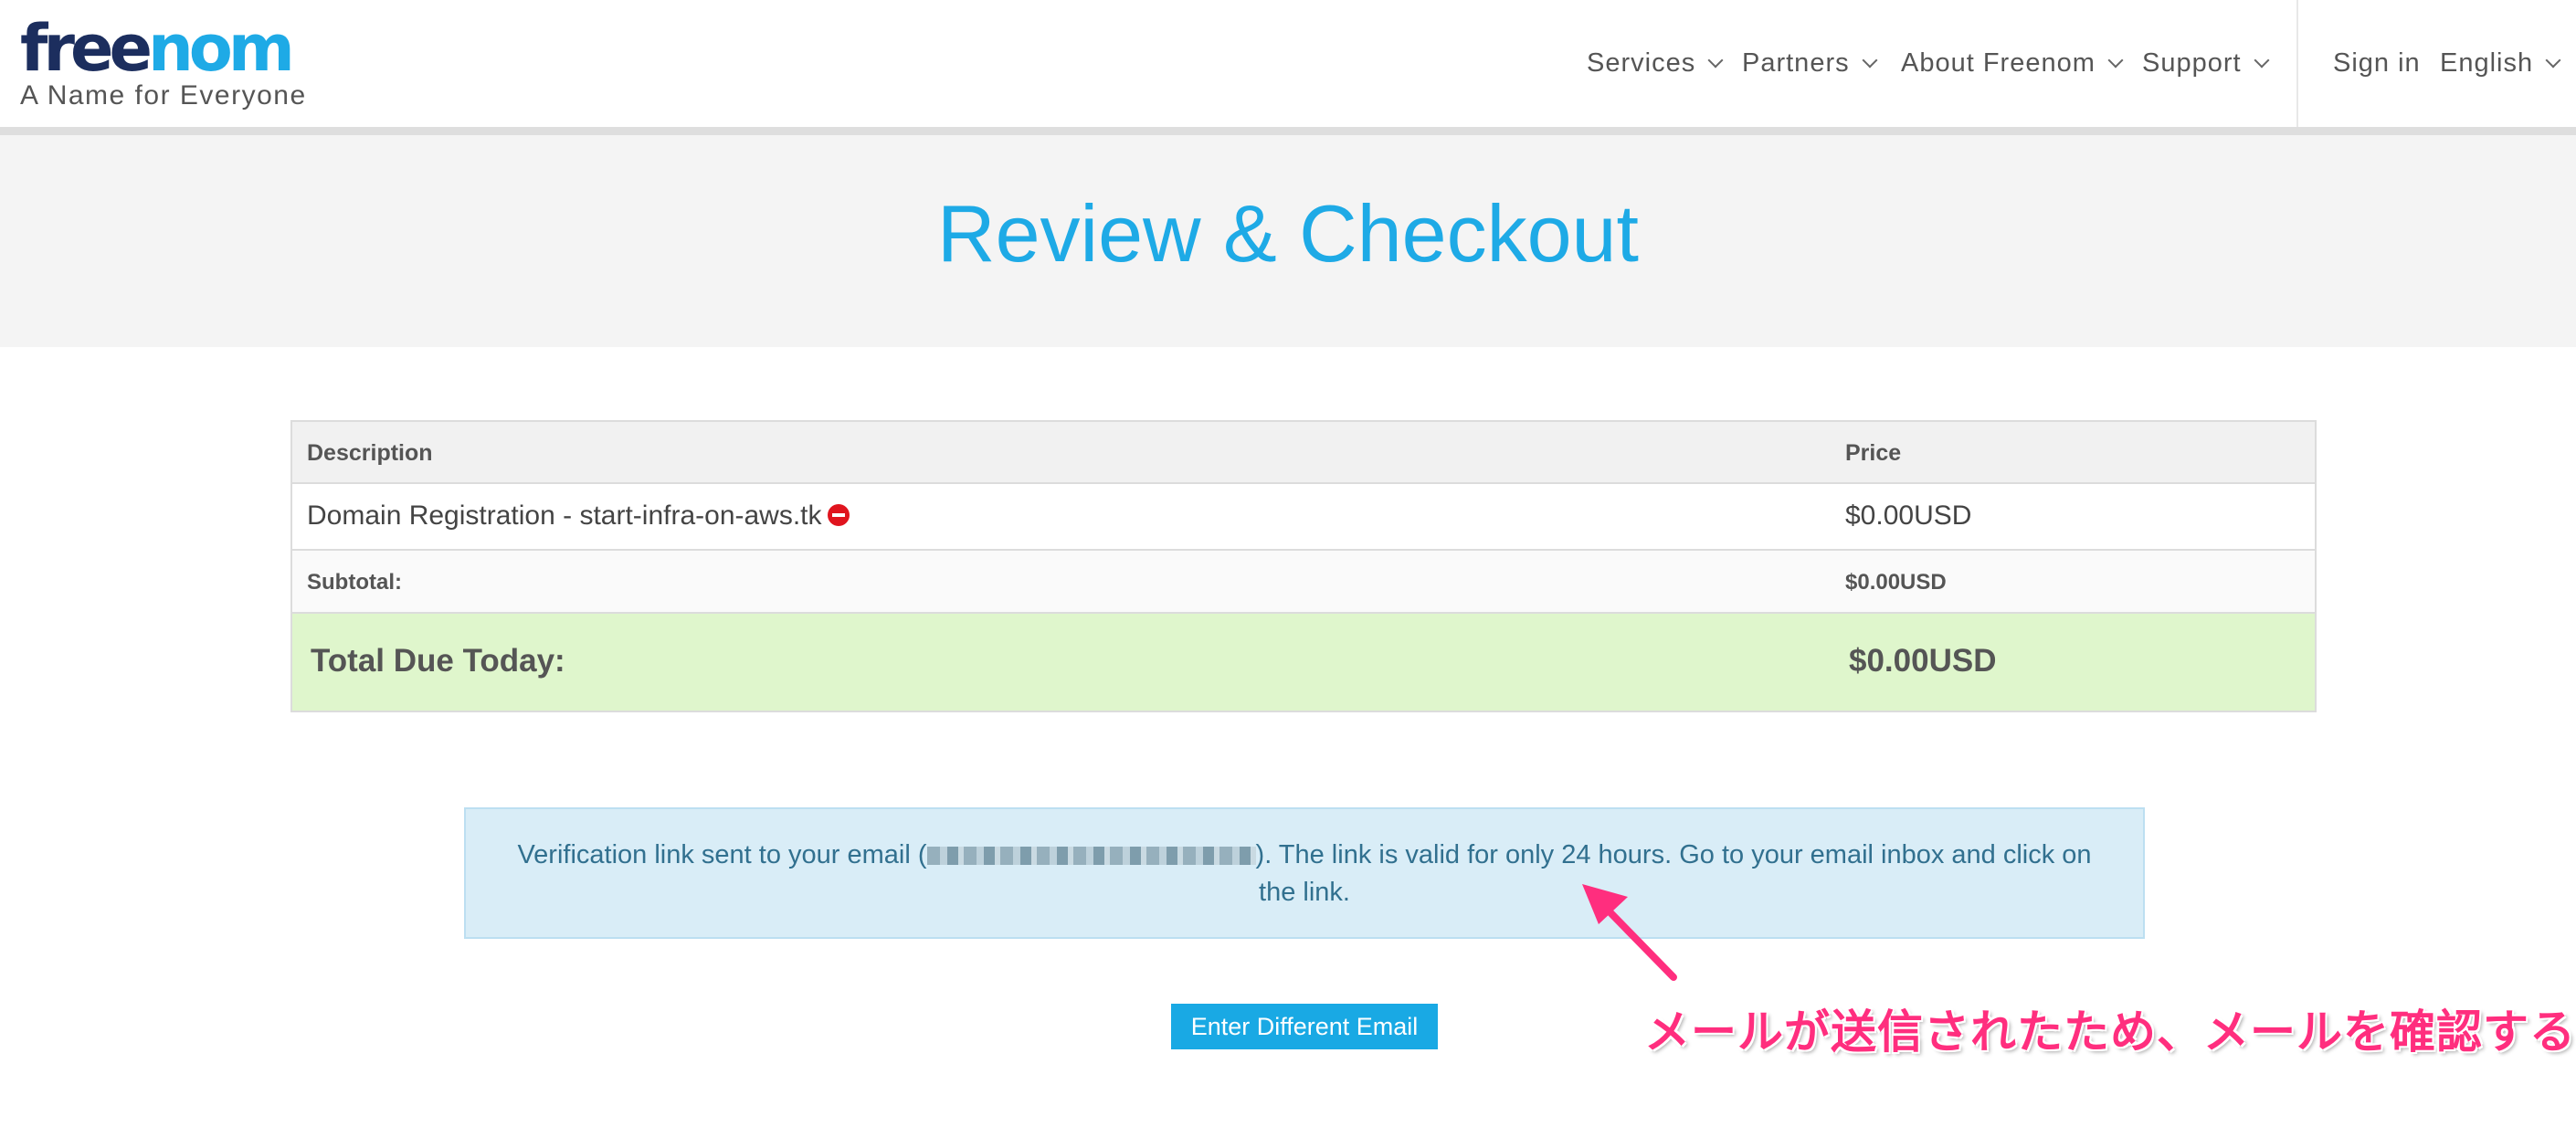 Image resolution: width=2576 pixels, height=1127 pixels. I want to click on annotation-arrow-icon, so click(1629, 932).